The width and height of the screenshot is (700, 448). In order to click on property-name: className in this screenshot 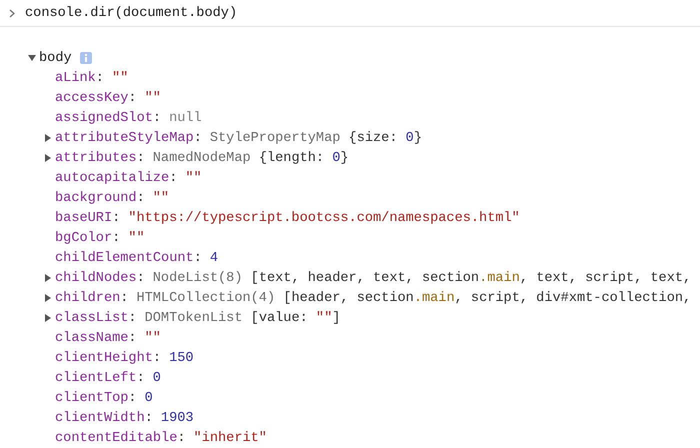, I will do `click(91, 338)`.